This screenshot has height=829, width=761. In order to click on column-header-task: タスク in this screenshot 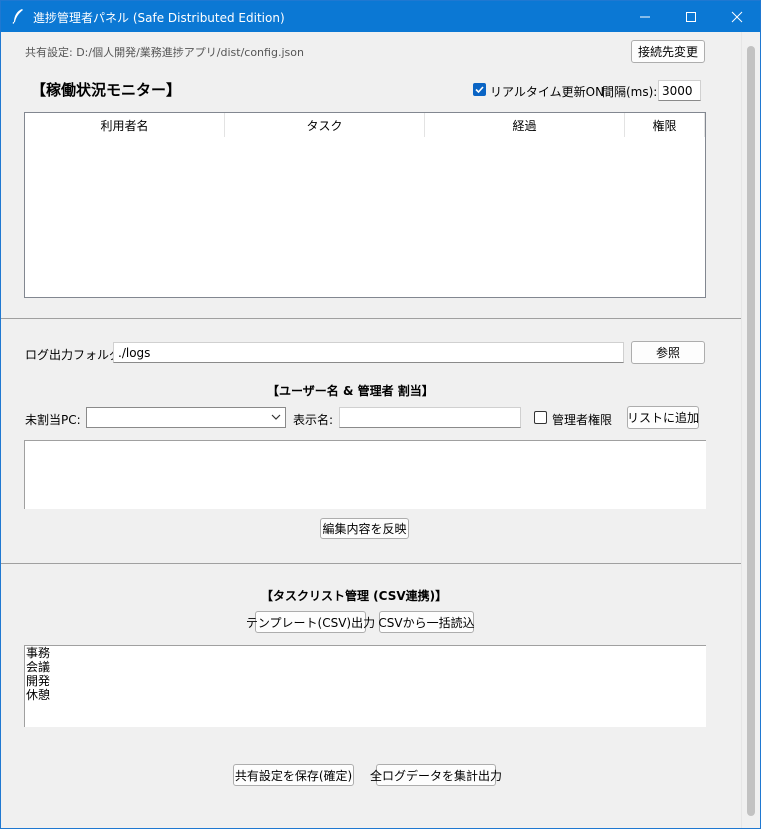, I will do `click(325, 125)`.